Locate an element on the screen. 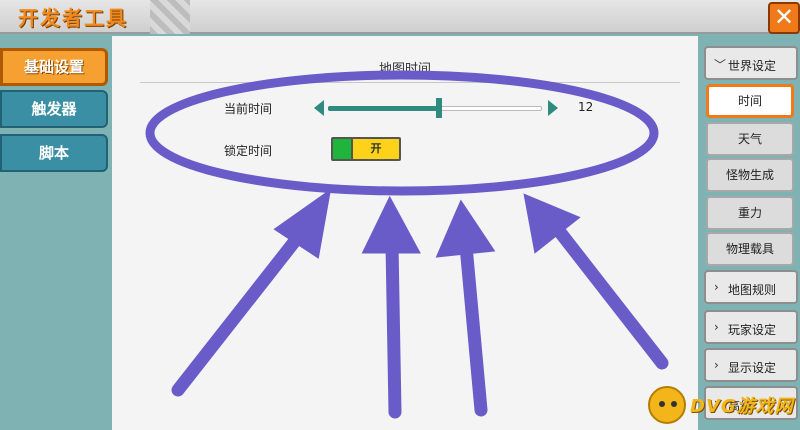 The image size is (800, 430). title-decoration is located at coordinates (170, 17).